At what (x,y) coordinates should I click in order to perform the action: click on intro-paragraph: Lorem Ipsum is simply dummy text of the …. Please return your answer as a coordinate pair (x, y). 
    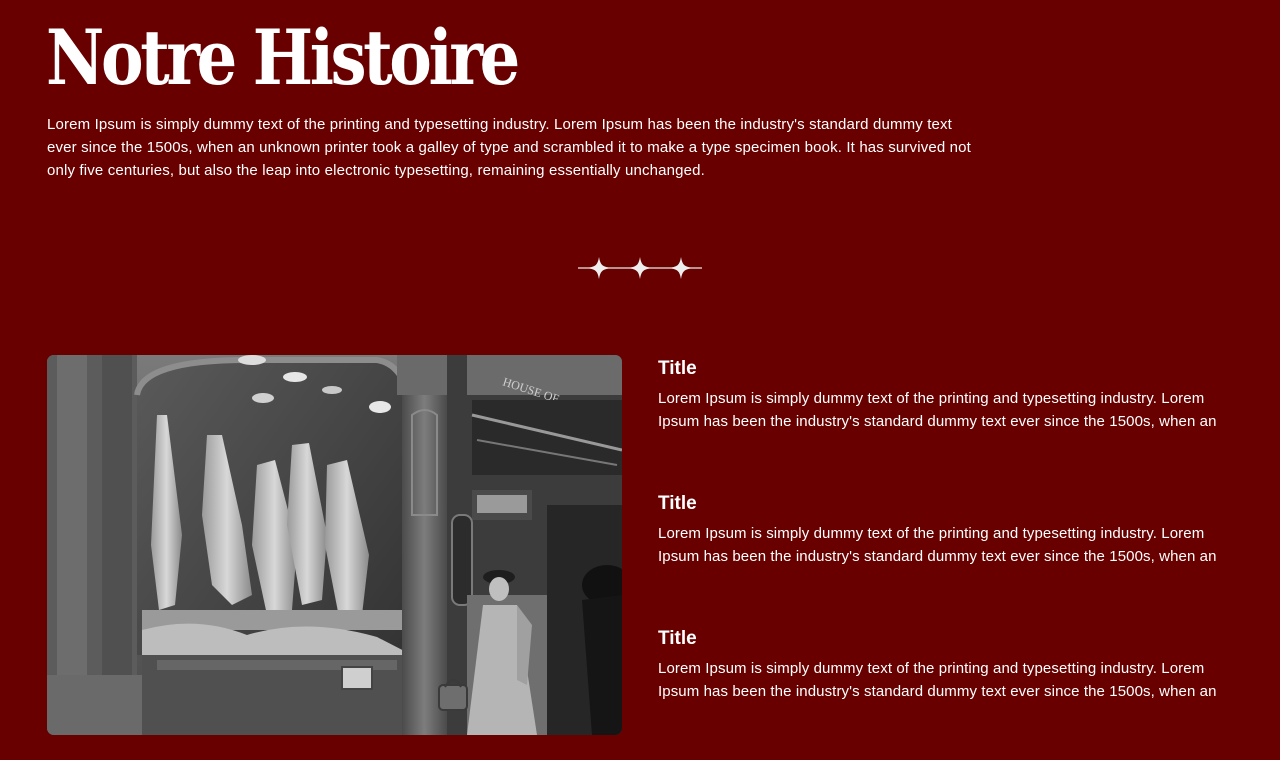
    Looking at the image, I should click on (509, 147).